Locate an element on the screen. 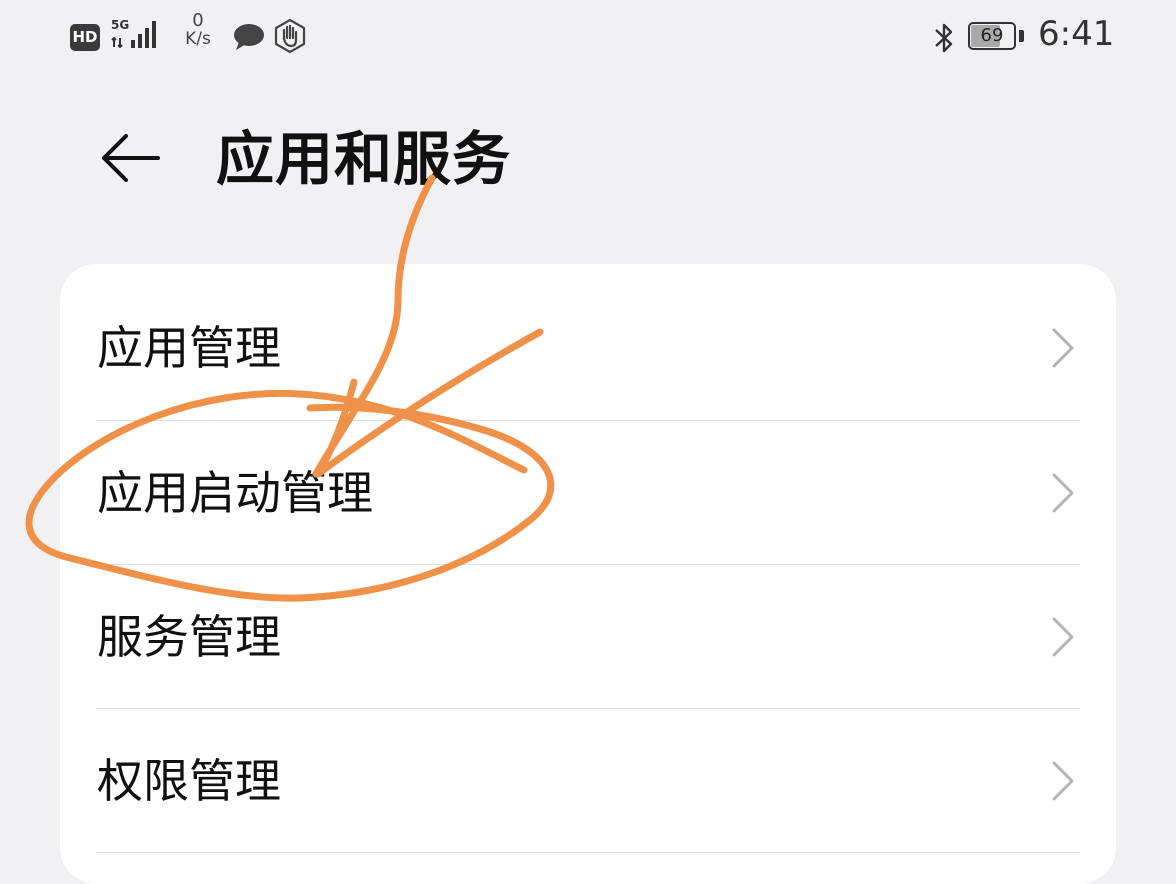 The height and width of the screenshot is (884, 1176). net-speed-unit: K/s is located at coordinates (198, 38).